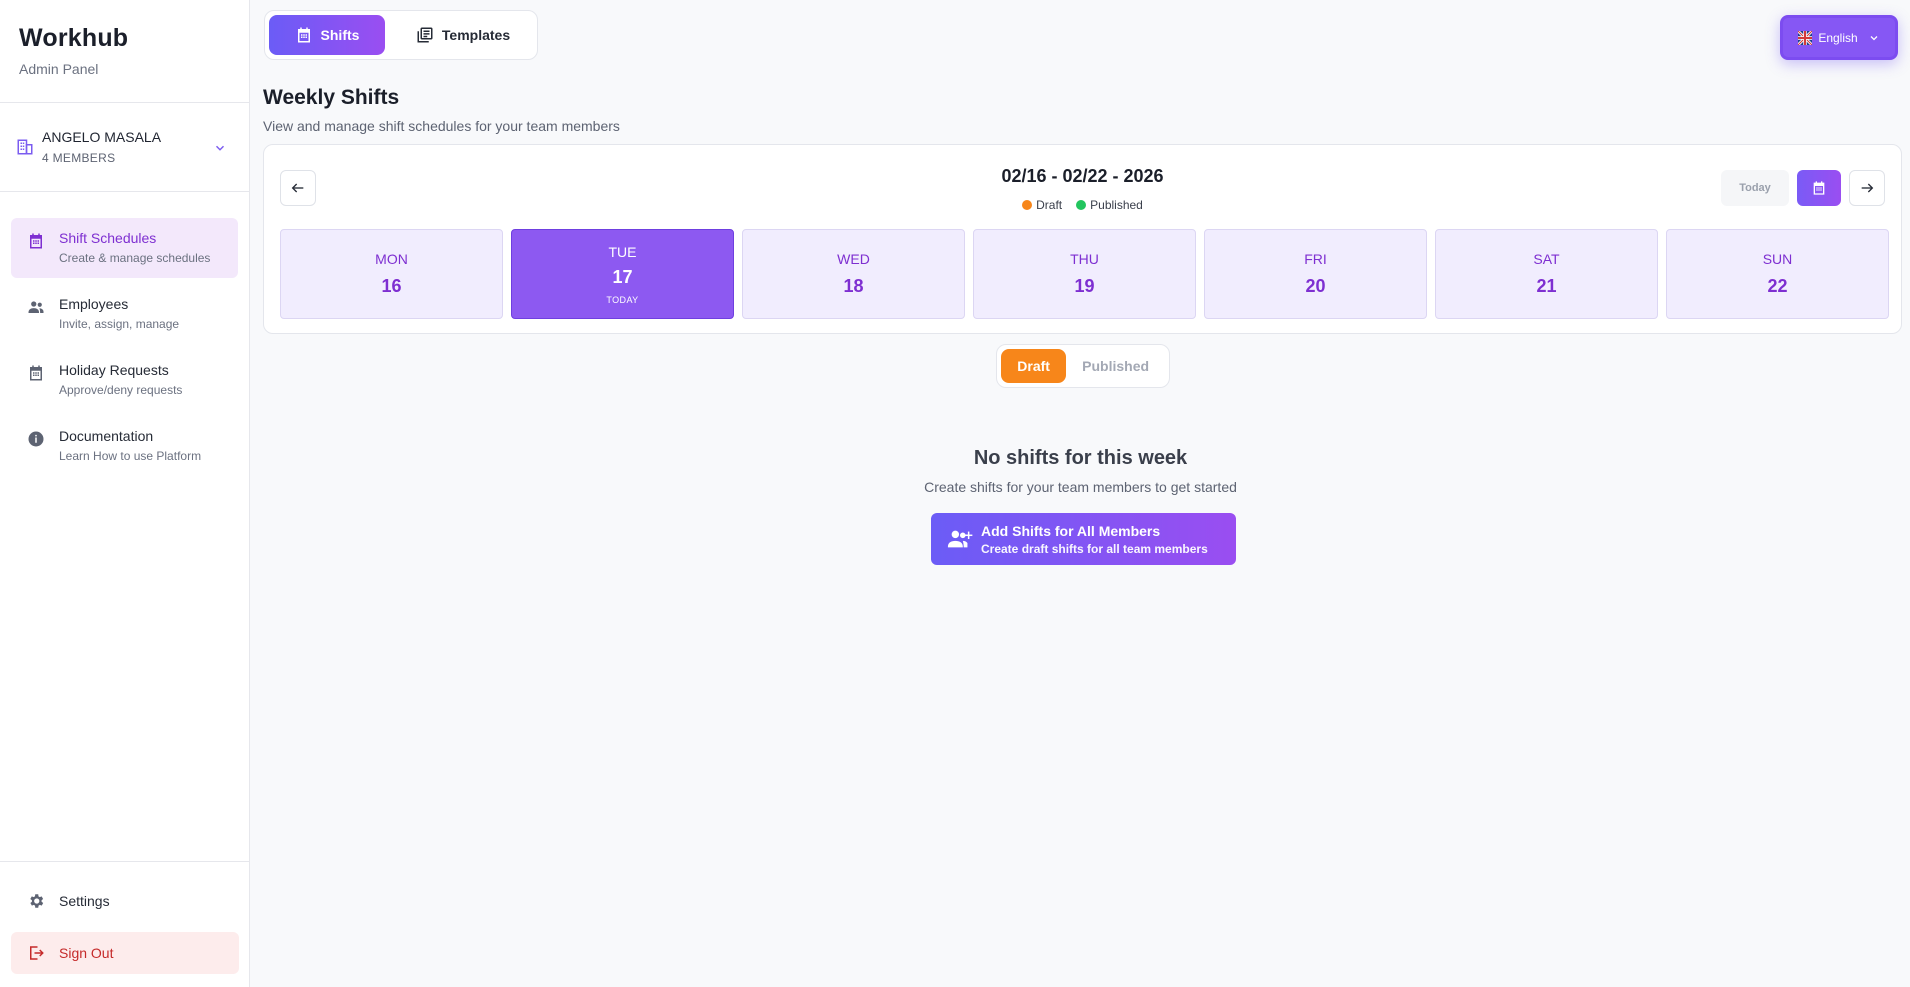  What do you see at coordinates (1084, 286) in the screenshot?
I see `day-number: 19` at bounding box center [1084, 286].